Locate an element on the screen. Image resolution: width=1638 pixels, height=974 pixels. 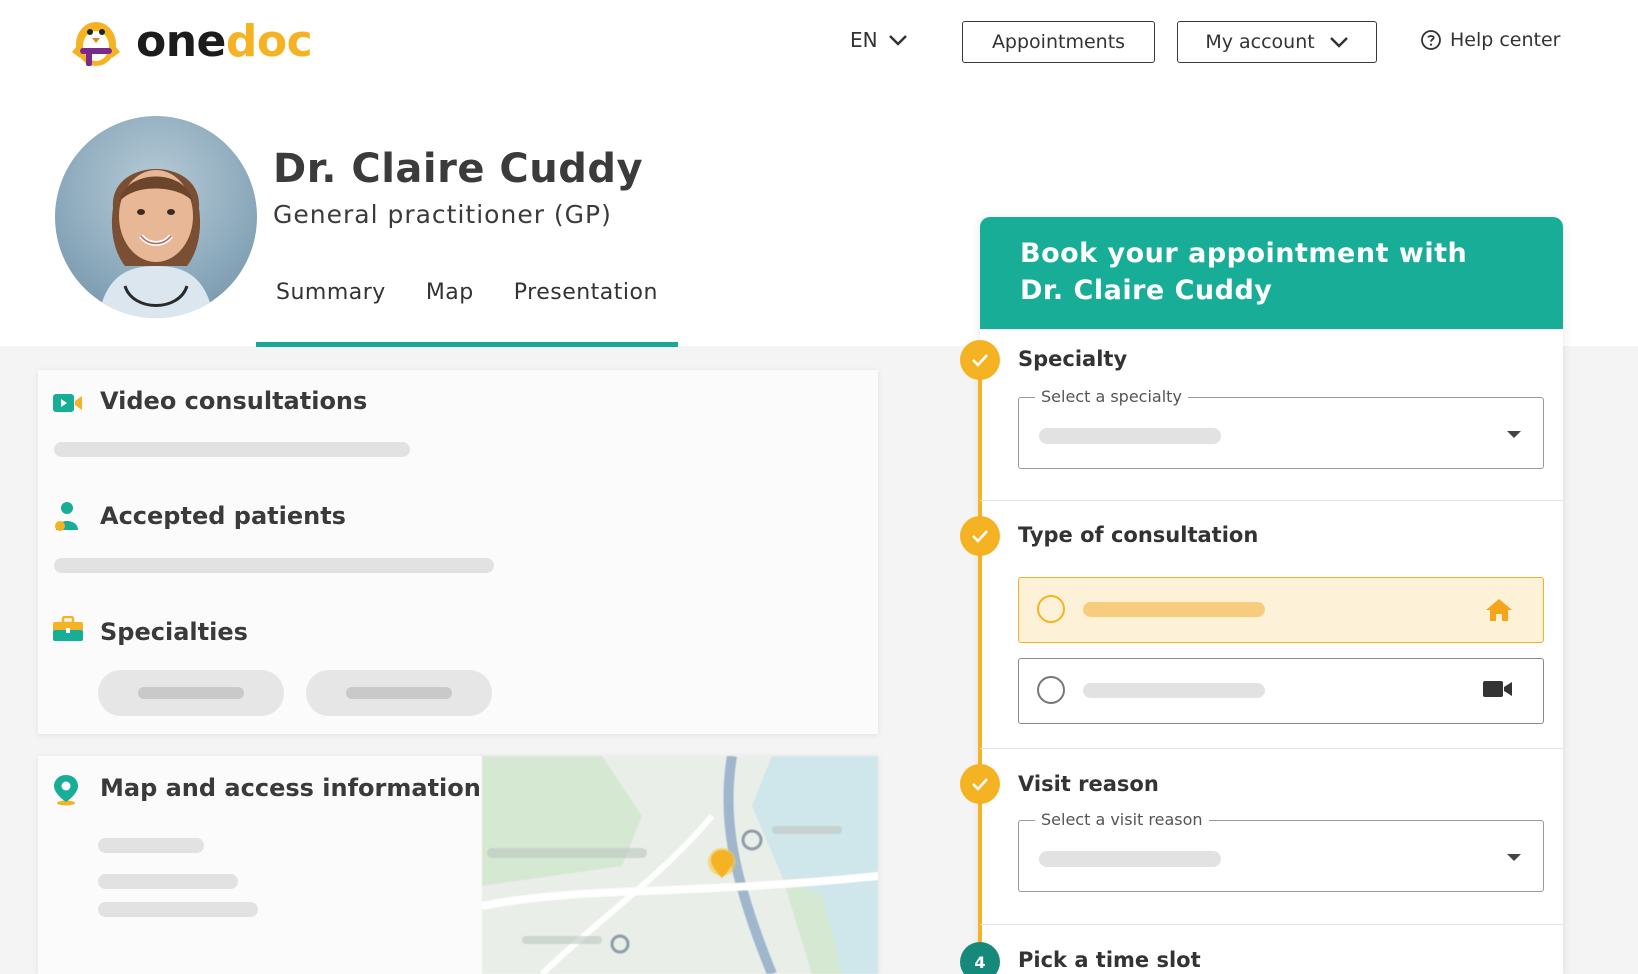
accepted-patients-placeholder is located at coordinates (274, 565).